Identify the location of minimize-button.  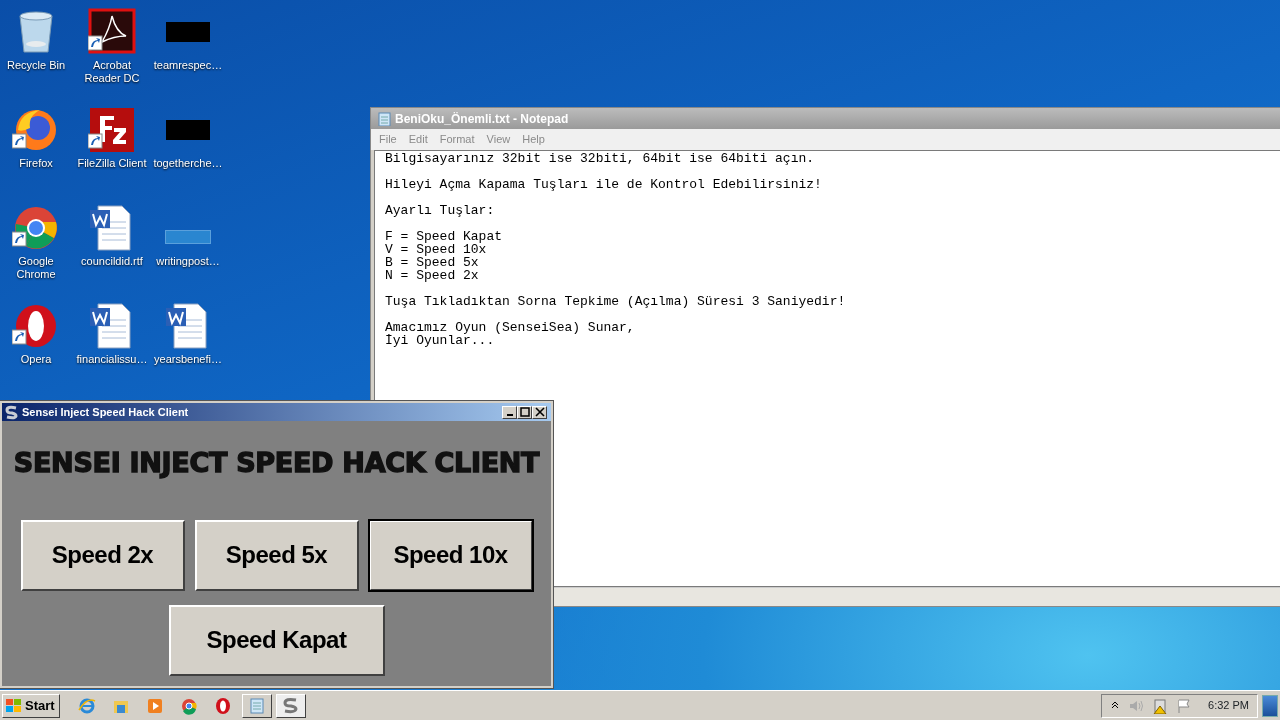
(509, 412).